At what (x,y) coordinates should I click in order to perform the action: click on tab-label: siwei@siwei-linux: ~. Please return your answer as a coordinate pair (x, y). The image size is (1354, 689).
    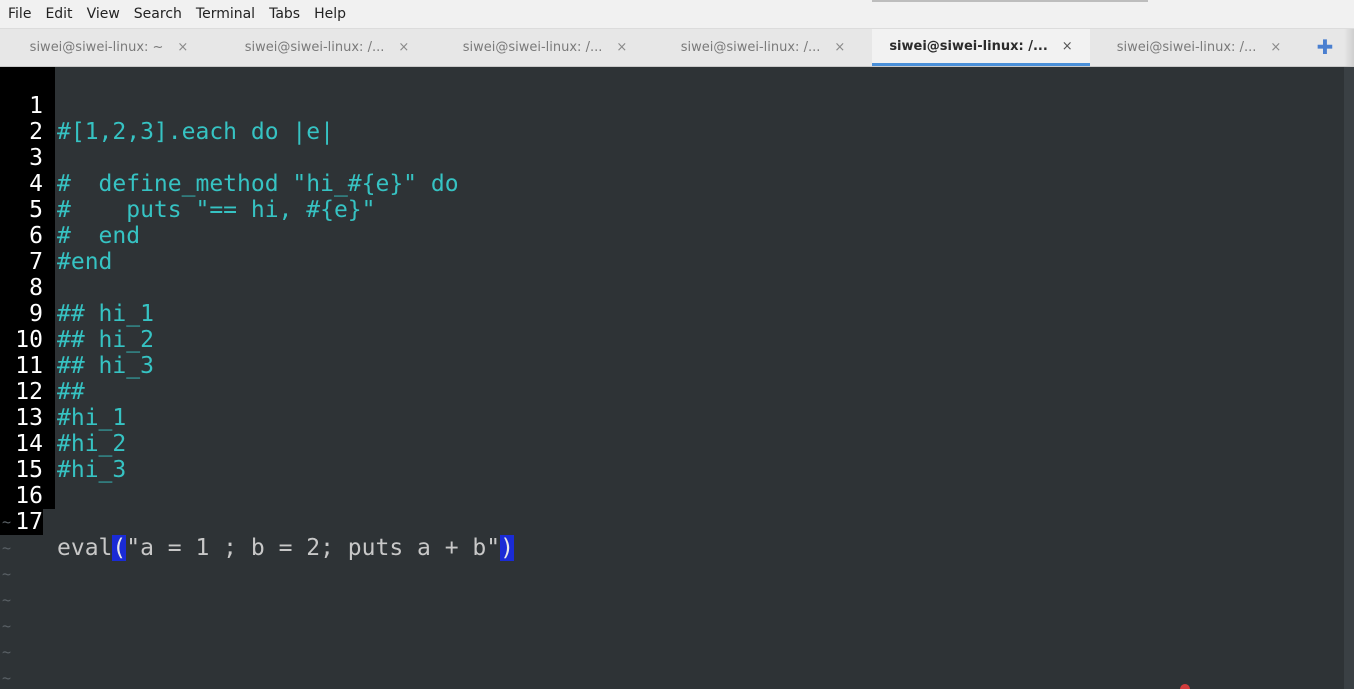
    Looking at the image, I should click on (96, 47).